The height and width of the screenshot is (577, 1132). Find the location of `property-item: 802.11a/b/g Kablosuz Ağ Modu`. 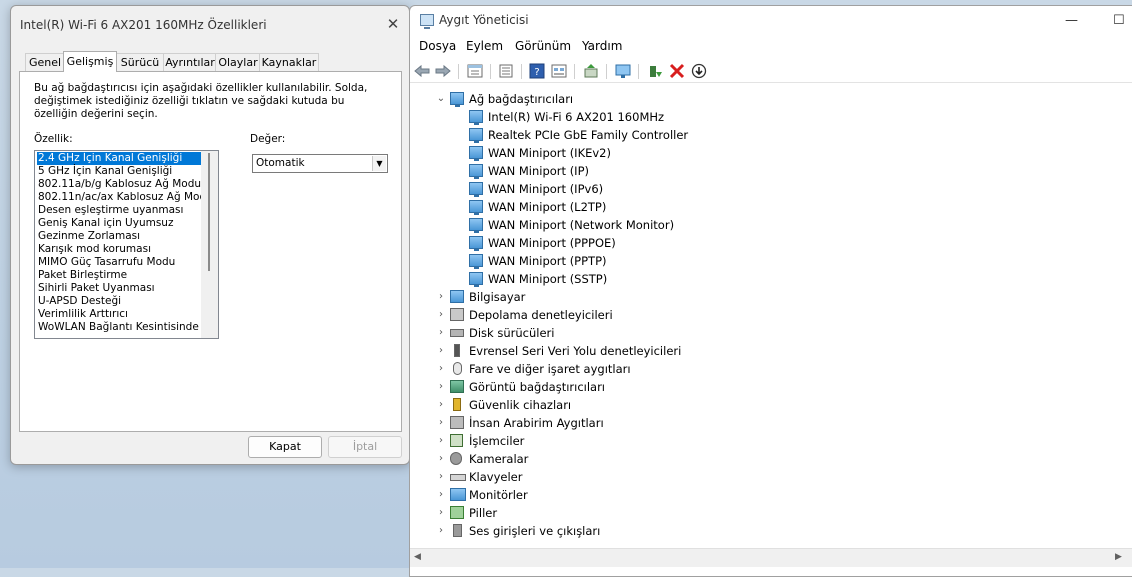

property-item: 802.11a/b/g Kablosuz Ağ Modu is located at coordinates (119, 184).